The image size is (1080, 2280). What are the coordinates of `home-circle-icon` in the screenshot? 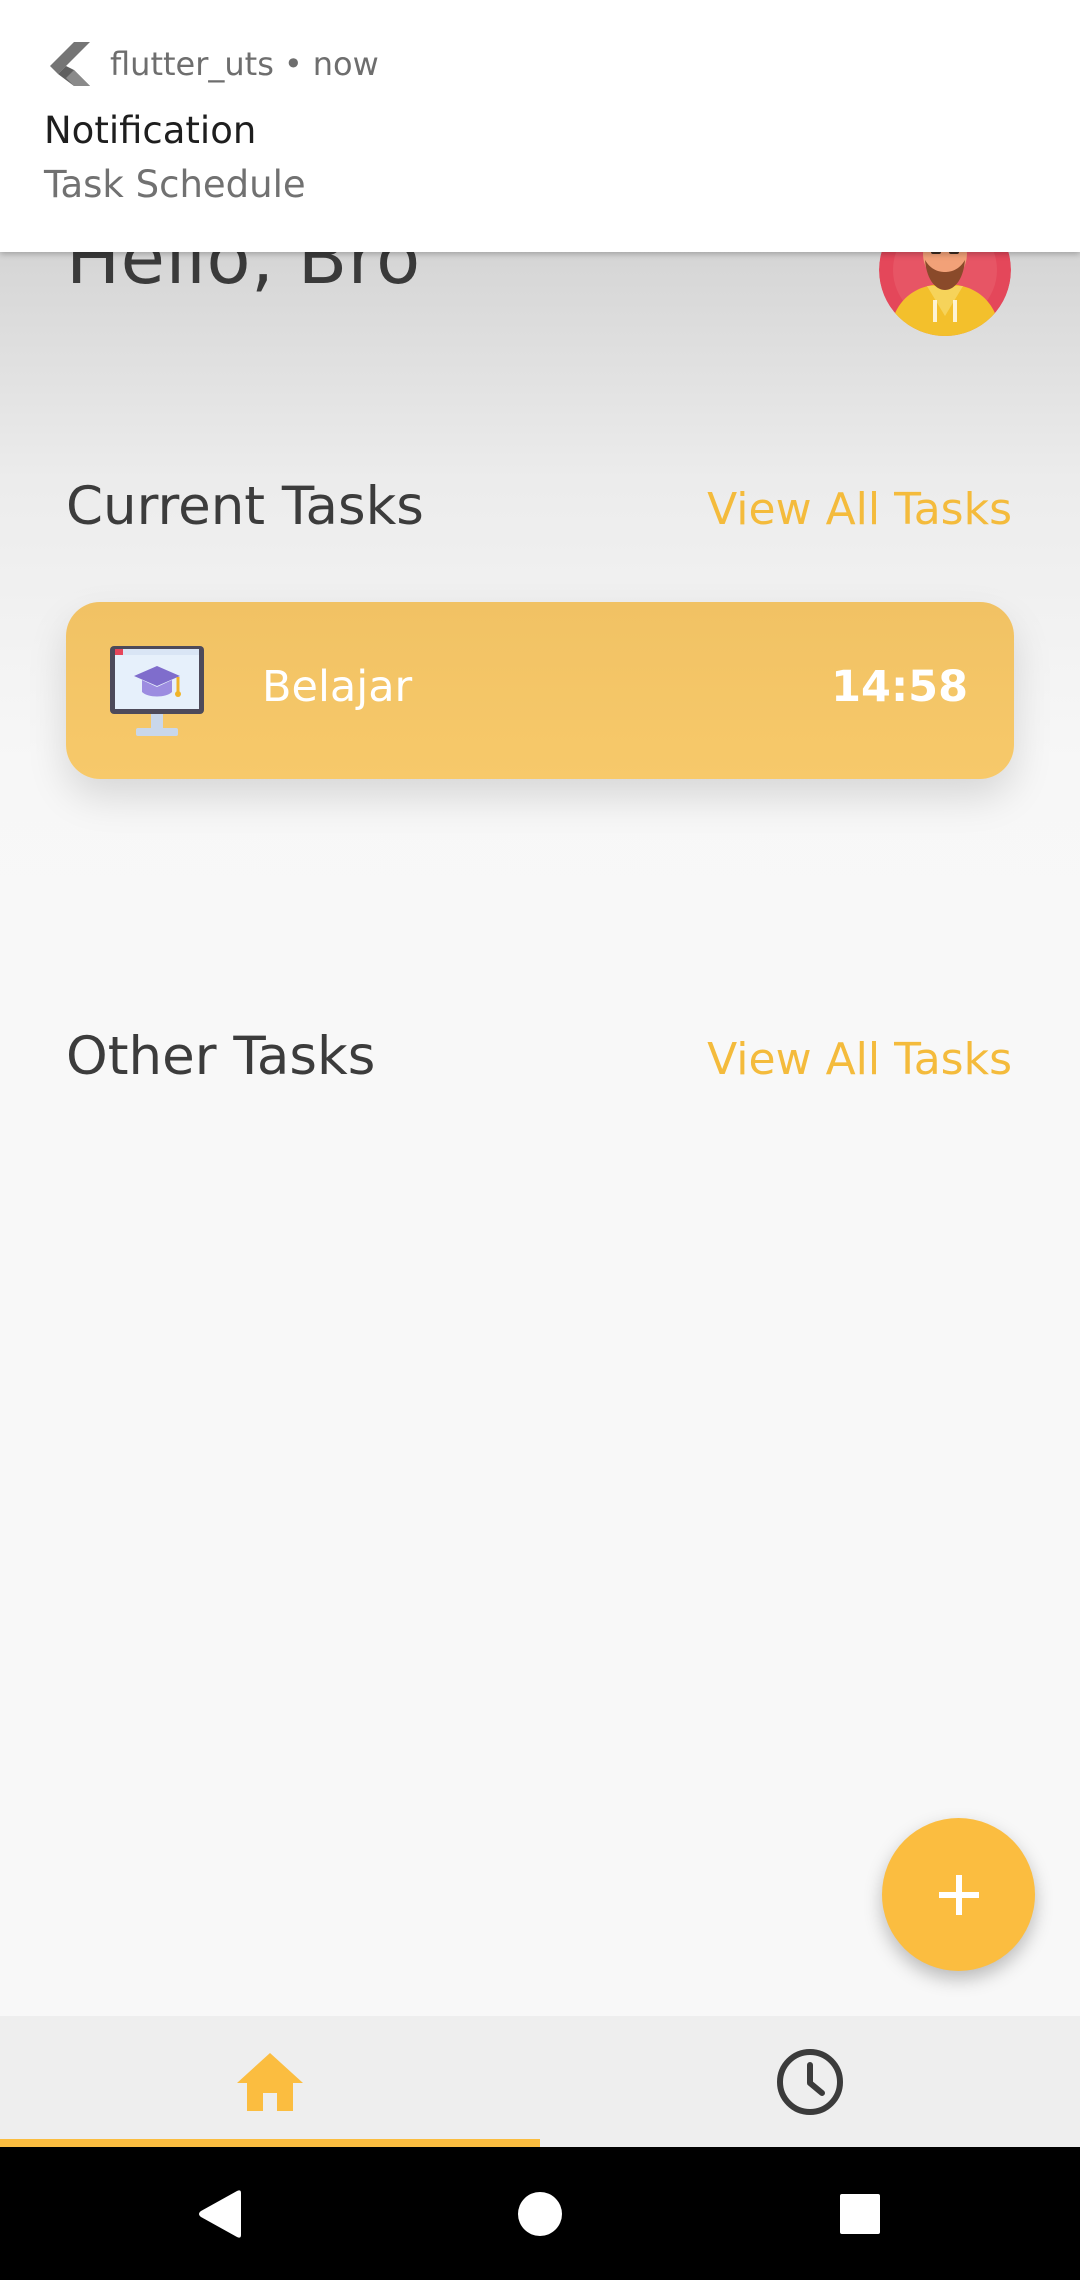 It's located at (540, 2213).